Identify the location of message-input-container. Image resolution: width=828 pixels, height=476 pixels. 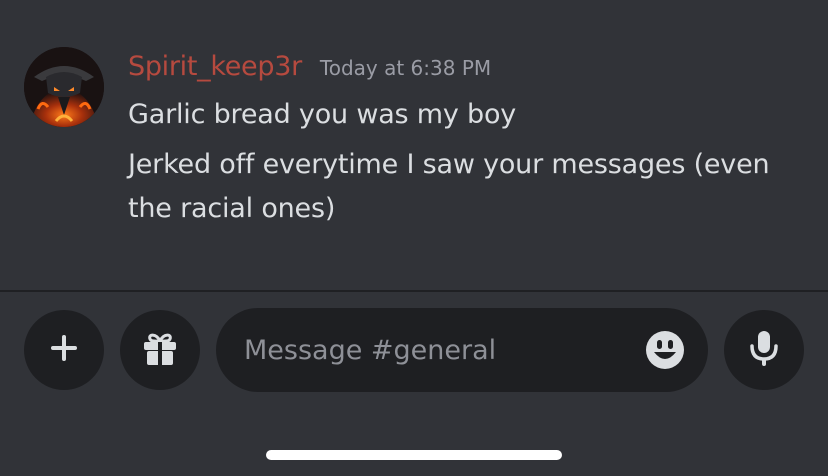
(462, 350).